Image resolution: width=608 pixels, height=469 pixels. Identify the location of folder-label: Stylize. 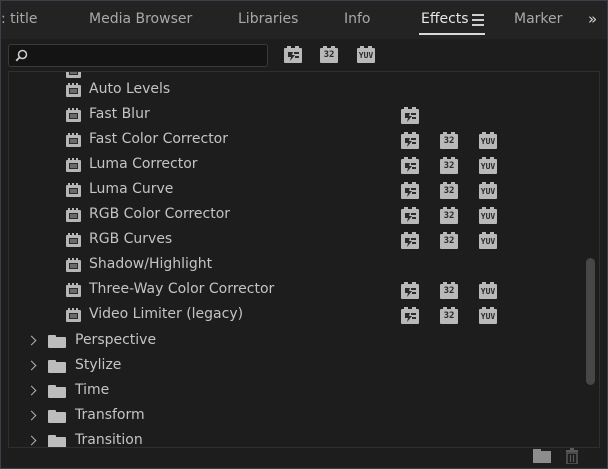
(98, 365).